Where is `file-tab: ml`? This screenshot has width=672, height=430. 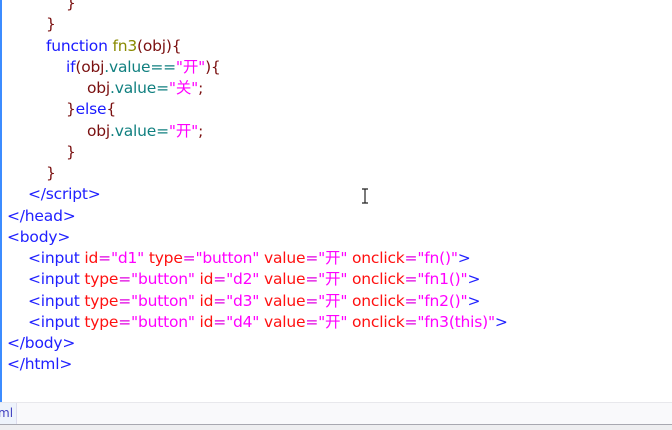 file-tab: ml is located at coordinates (8, 413).